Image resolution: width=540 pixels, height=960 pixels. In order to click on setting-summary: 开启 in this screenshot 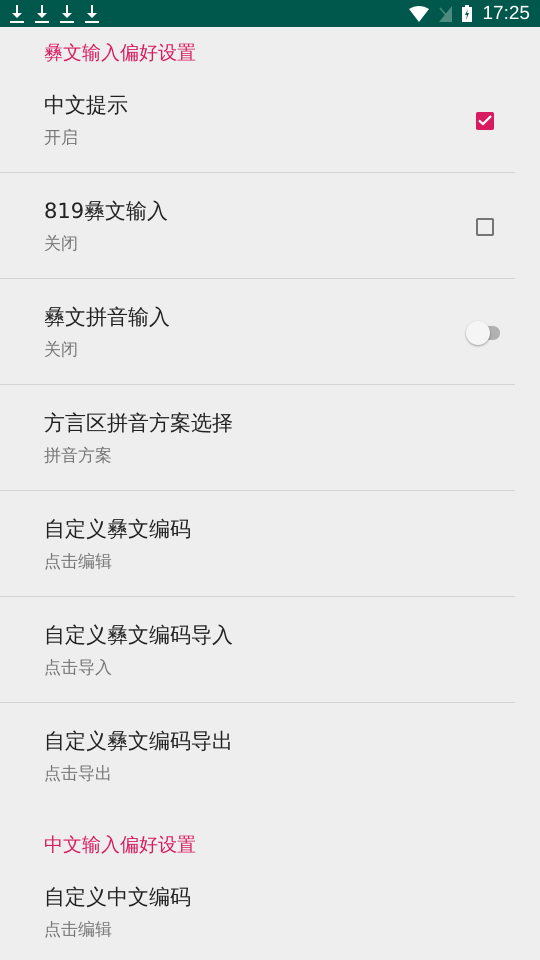, I will do `click(61, 138)`.